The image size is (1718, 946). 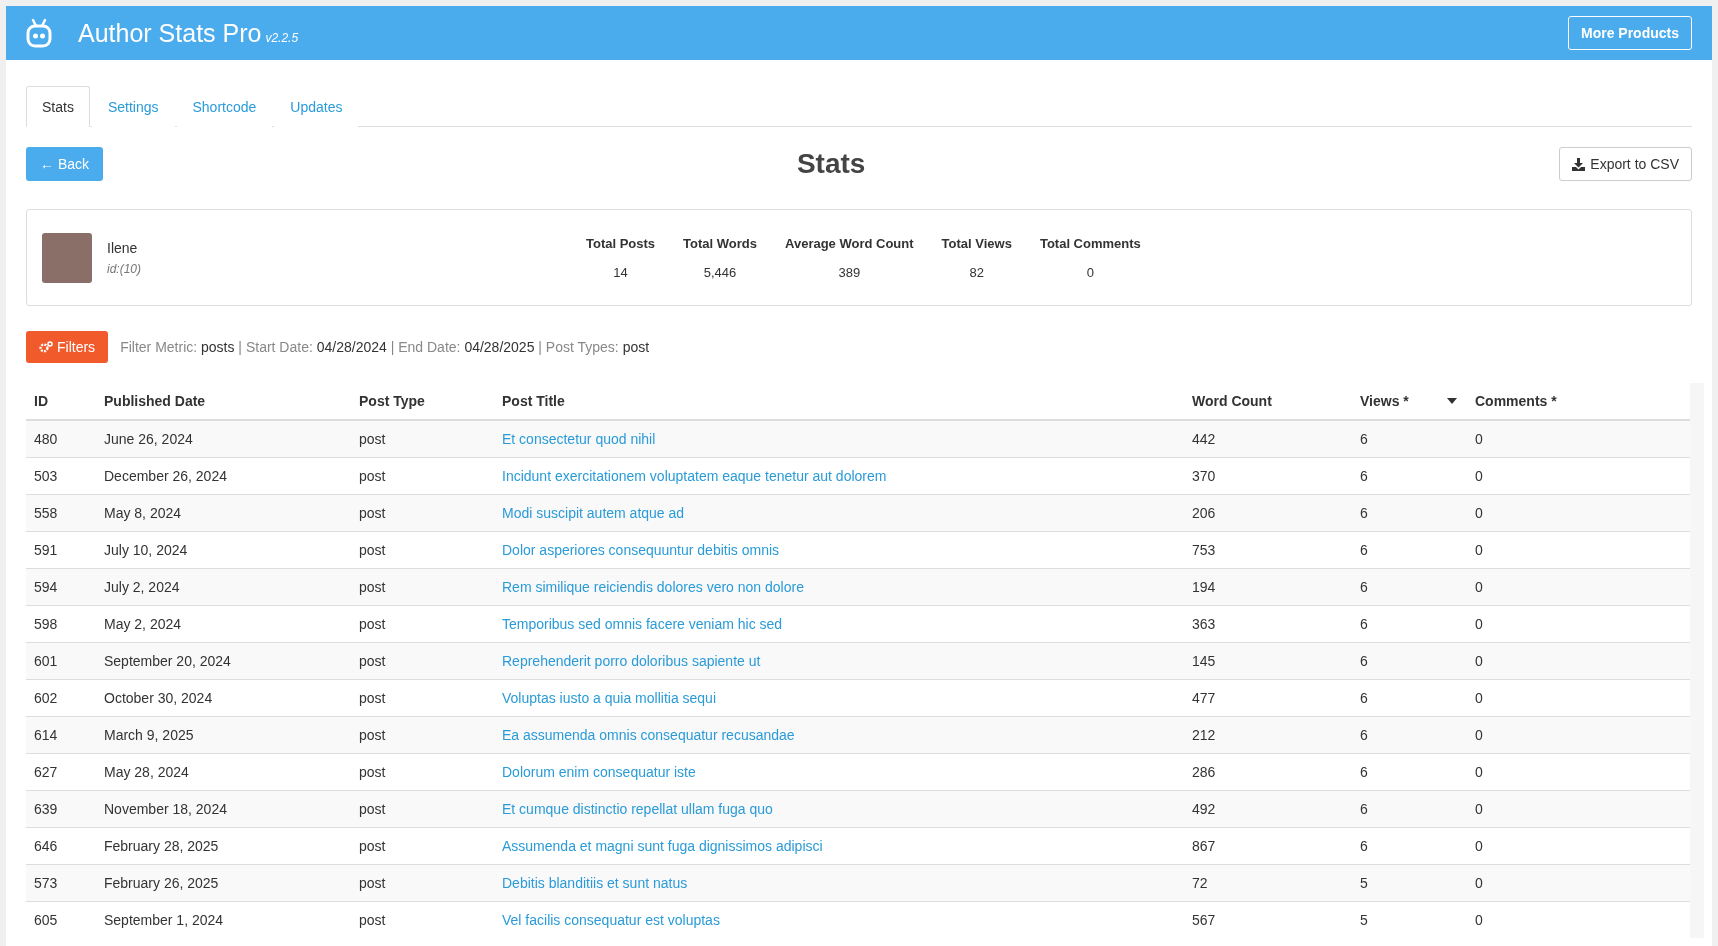 What do you see at coordinates (146, 550) in the screenshot?
I see `table-cell: July 10, 2024` at bounding box center [146, 550].